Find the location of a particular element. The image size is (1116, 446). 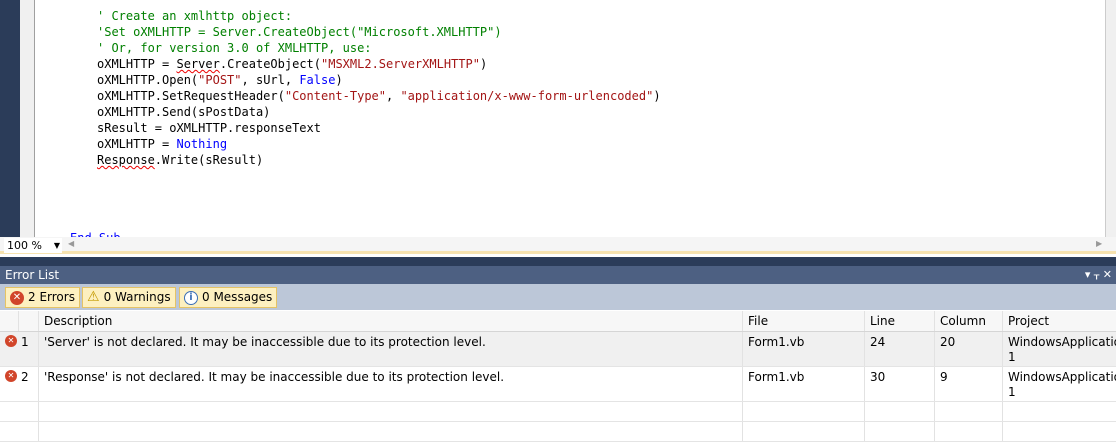

warnings-filter-button: ⚠ 0 Warnings is located at coordinates (129, 297).